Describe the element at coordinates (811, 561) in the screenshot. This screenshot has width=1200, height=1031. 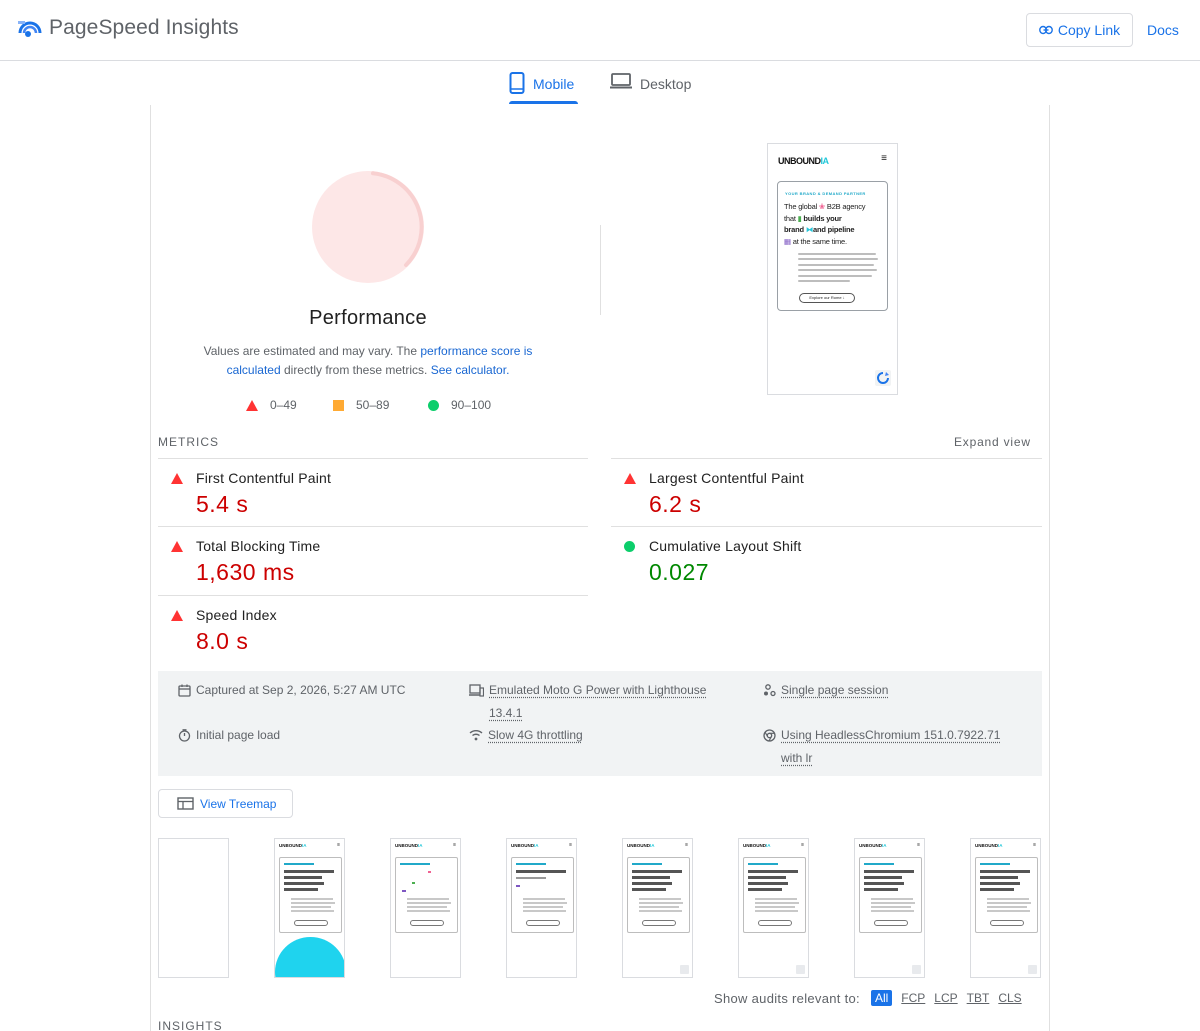
I see `metric-cumulative-layout-shift: Cumulative Layout Shift 0.027` at that location.